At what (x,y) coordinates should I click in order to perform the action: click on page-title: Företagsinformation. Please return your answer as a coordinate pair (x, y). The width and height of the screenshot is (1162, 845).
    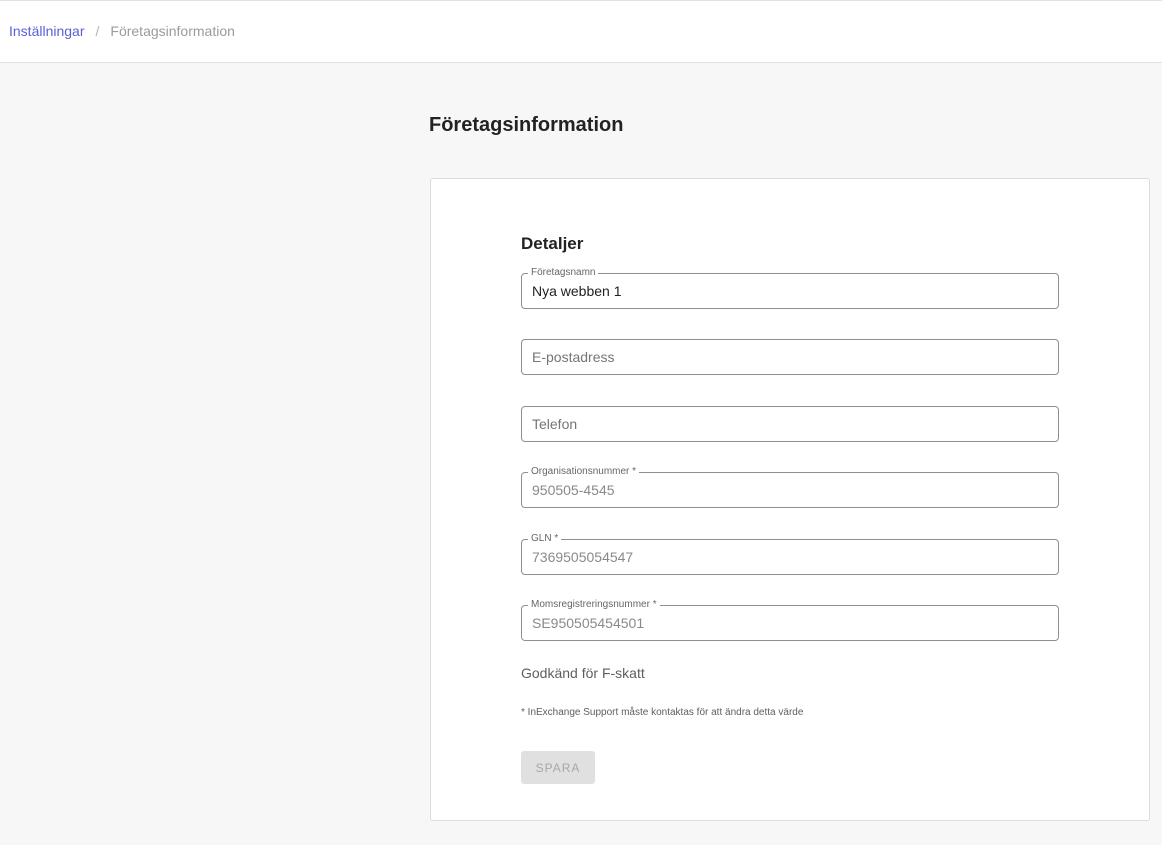
    Looking at the image, I should click on (526, 125).